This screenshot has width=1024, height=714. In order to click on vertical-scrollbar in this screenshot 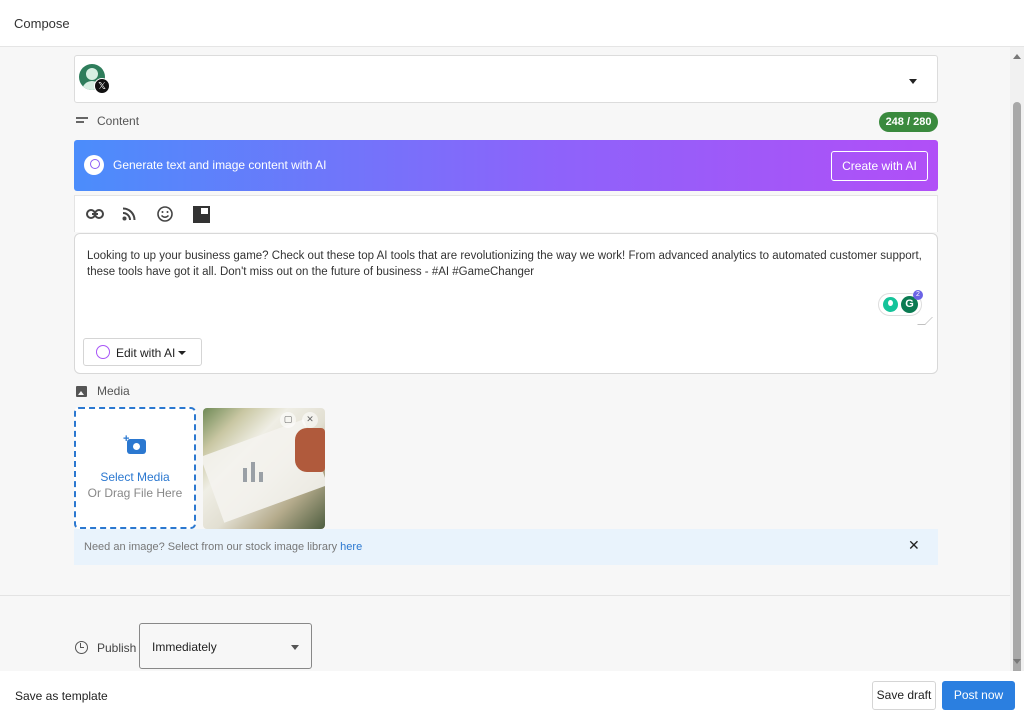, I will do `click(1017, 364)`.